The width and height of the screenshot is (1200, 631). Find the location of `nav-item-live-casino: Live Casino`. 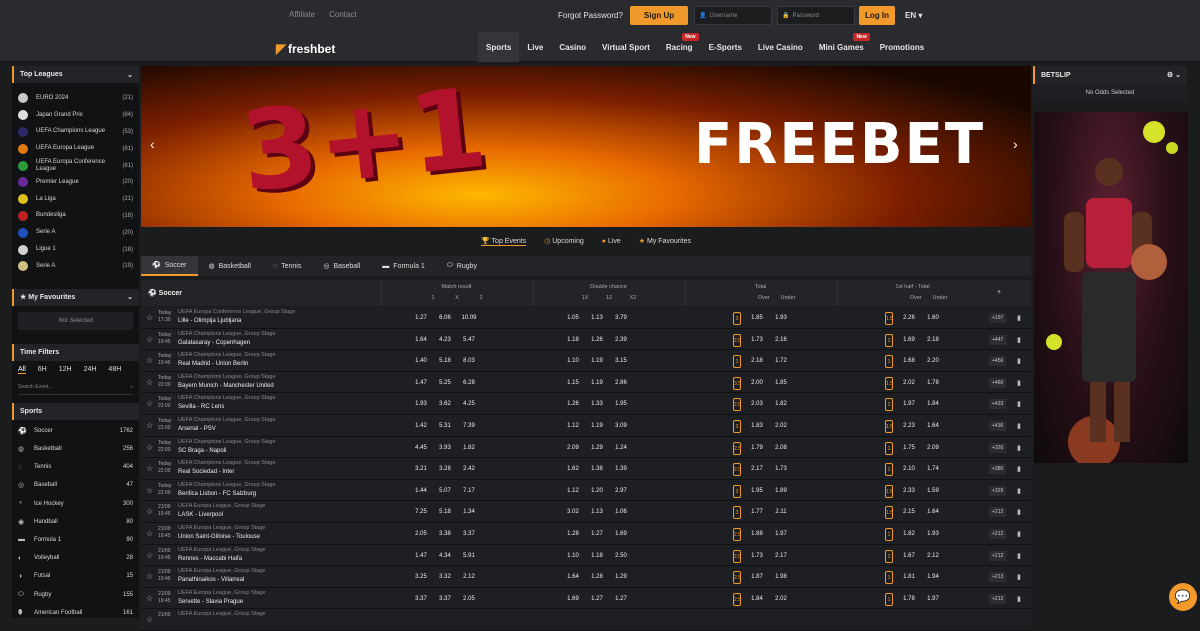

nav-item-live-casino: Live Casino is located at coordinates (780, 47).